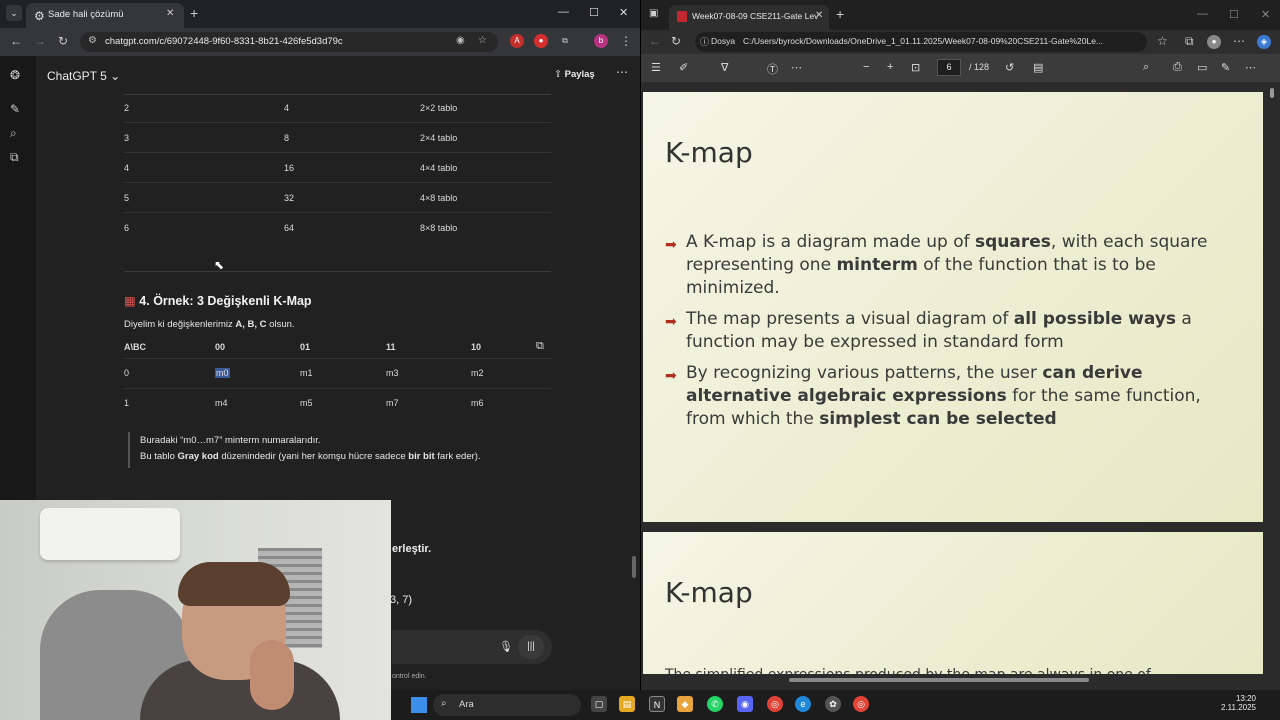  I want to click on chrome-profile-icon: ◎, so click(861, 704).